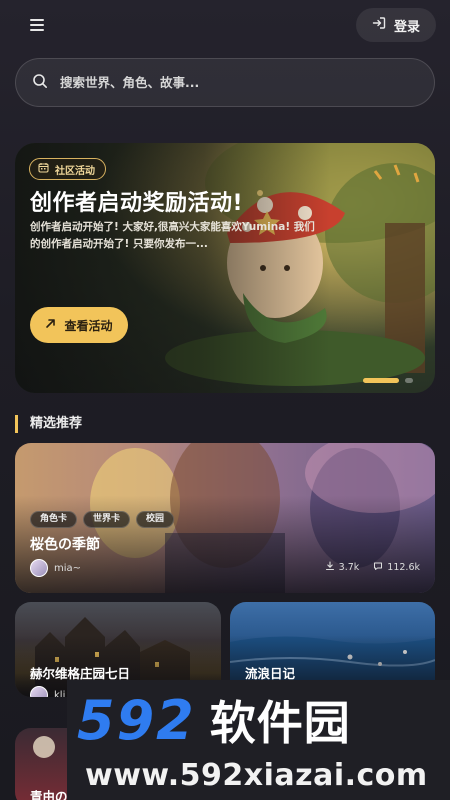 Image resolution: width=450 pixels, height=800 pixels. Describe the element at coordinates (43, 169) in the screenshot. I see `calendar-icon` at that location.